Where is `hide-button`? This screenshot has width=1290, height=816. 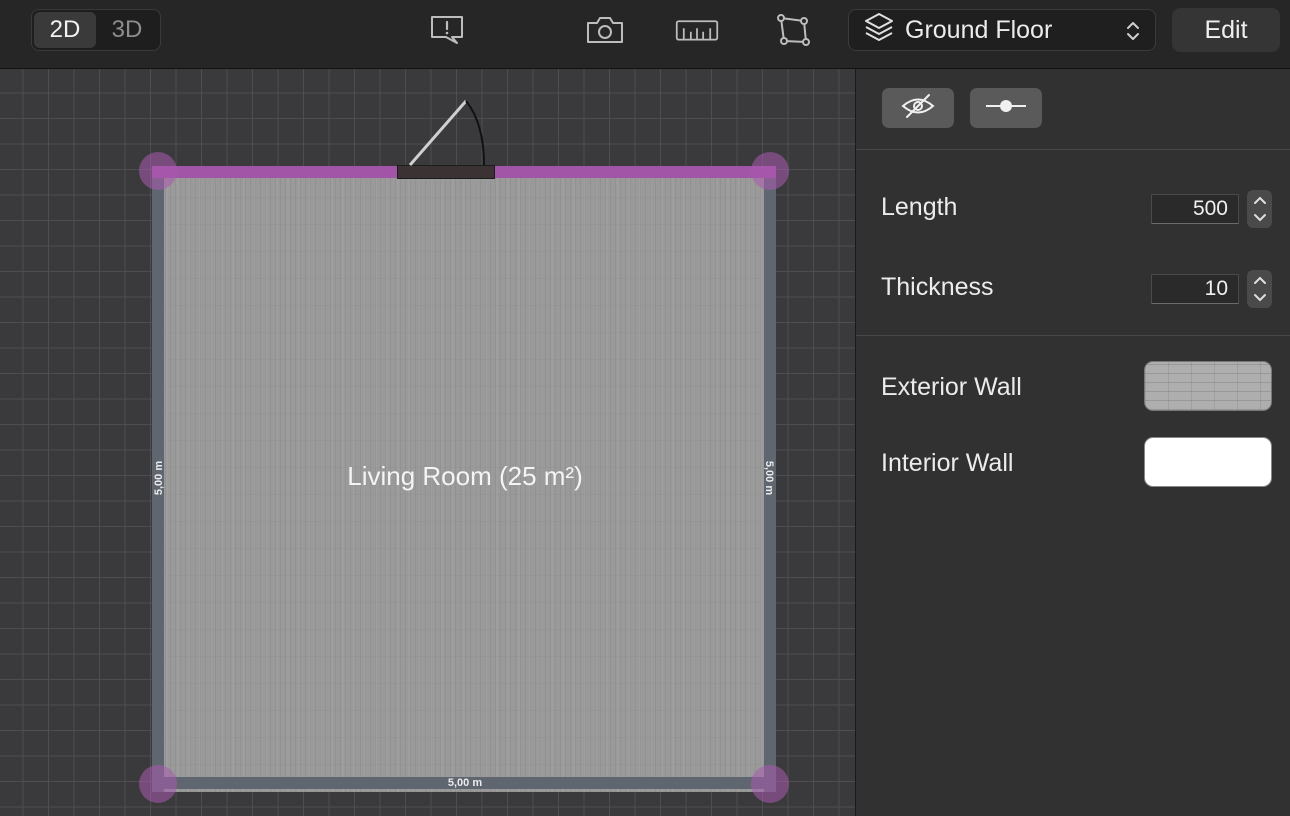 hide-button is located at coordinates (918, 108).